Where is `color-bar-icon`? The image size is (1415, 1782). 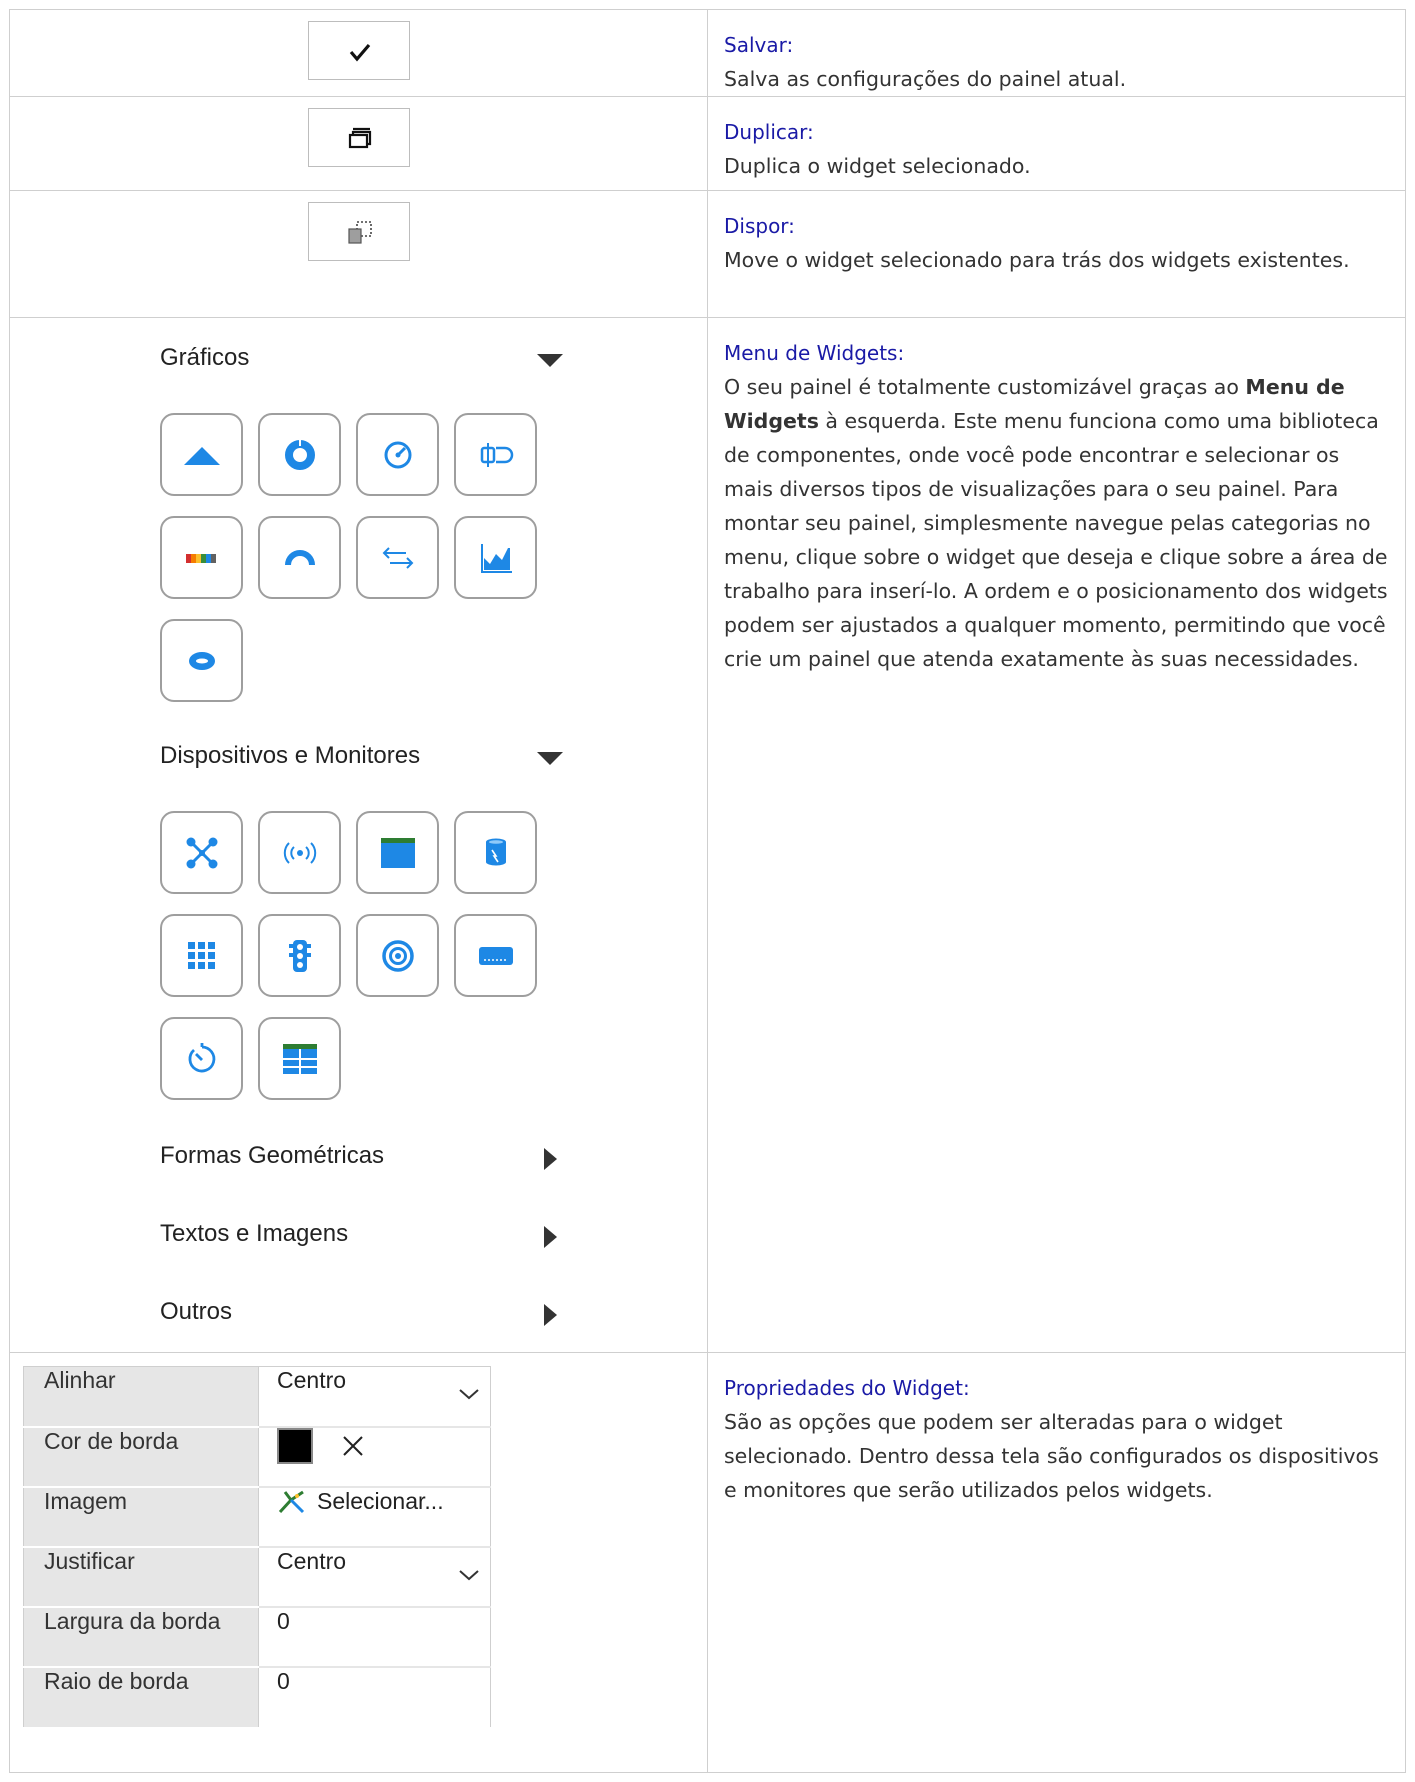 color-bar-icon is located at coordinates (200, 558).